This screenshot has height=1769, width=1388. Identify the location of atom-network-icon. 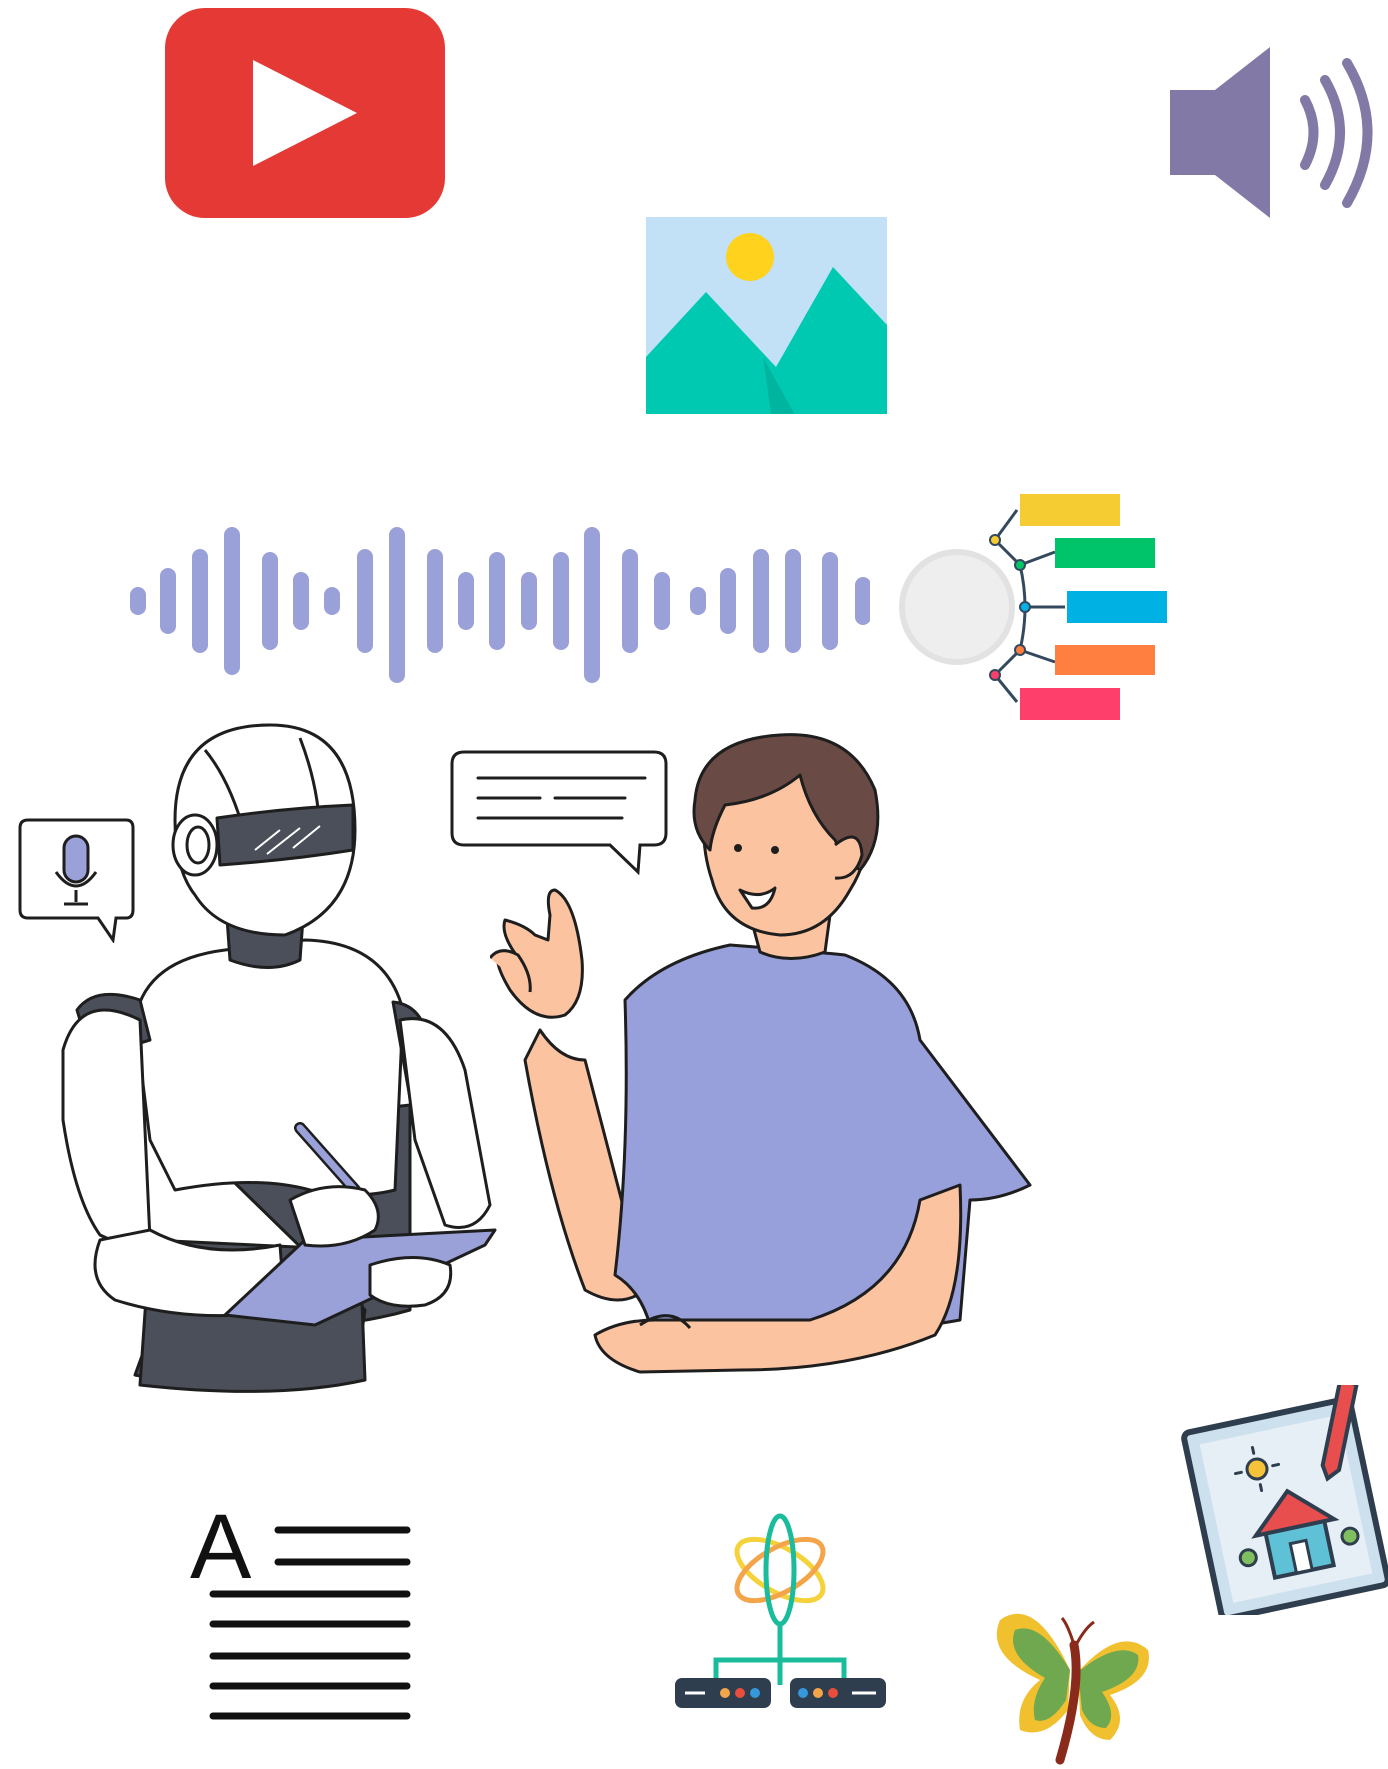
(782, 1610).